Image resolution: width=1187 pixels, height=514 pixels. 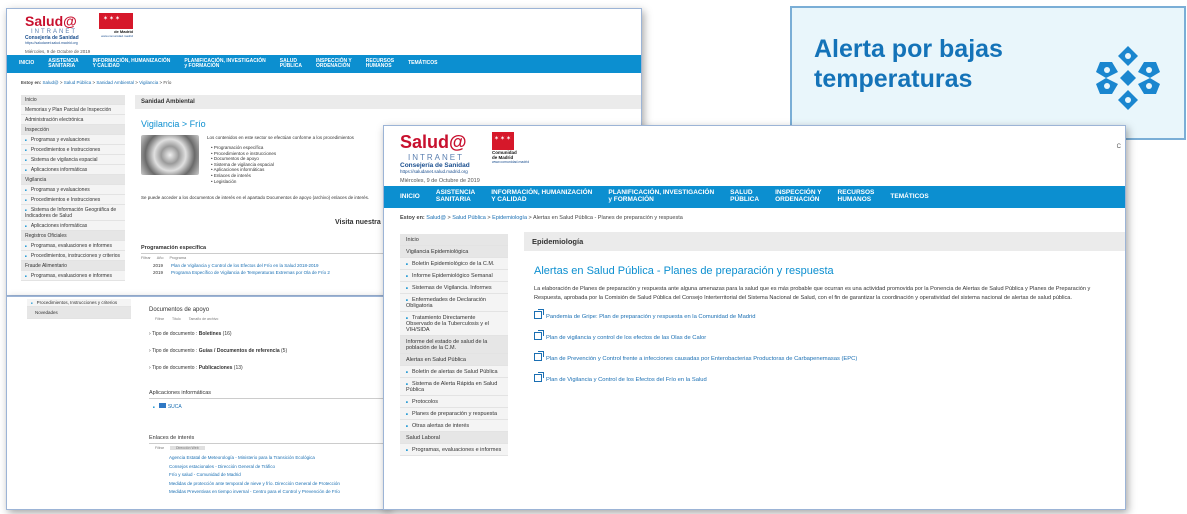 I want to click on sidebar-item: Vigilancia Epidemiológica, so click(x=454, y=252).